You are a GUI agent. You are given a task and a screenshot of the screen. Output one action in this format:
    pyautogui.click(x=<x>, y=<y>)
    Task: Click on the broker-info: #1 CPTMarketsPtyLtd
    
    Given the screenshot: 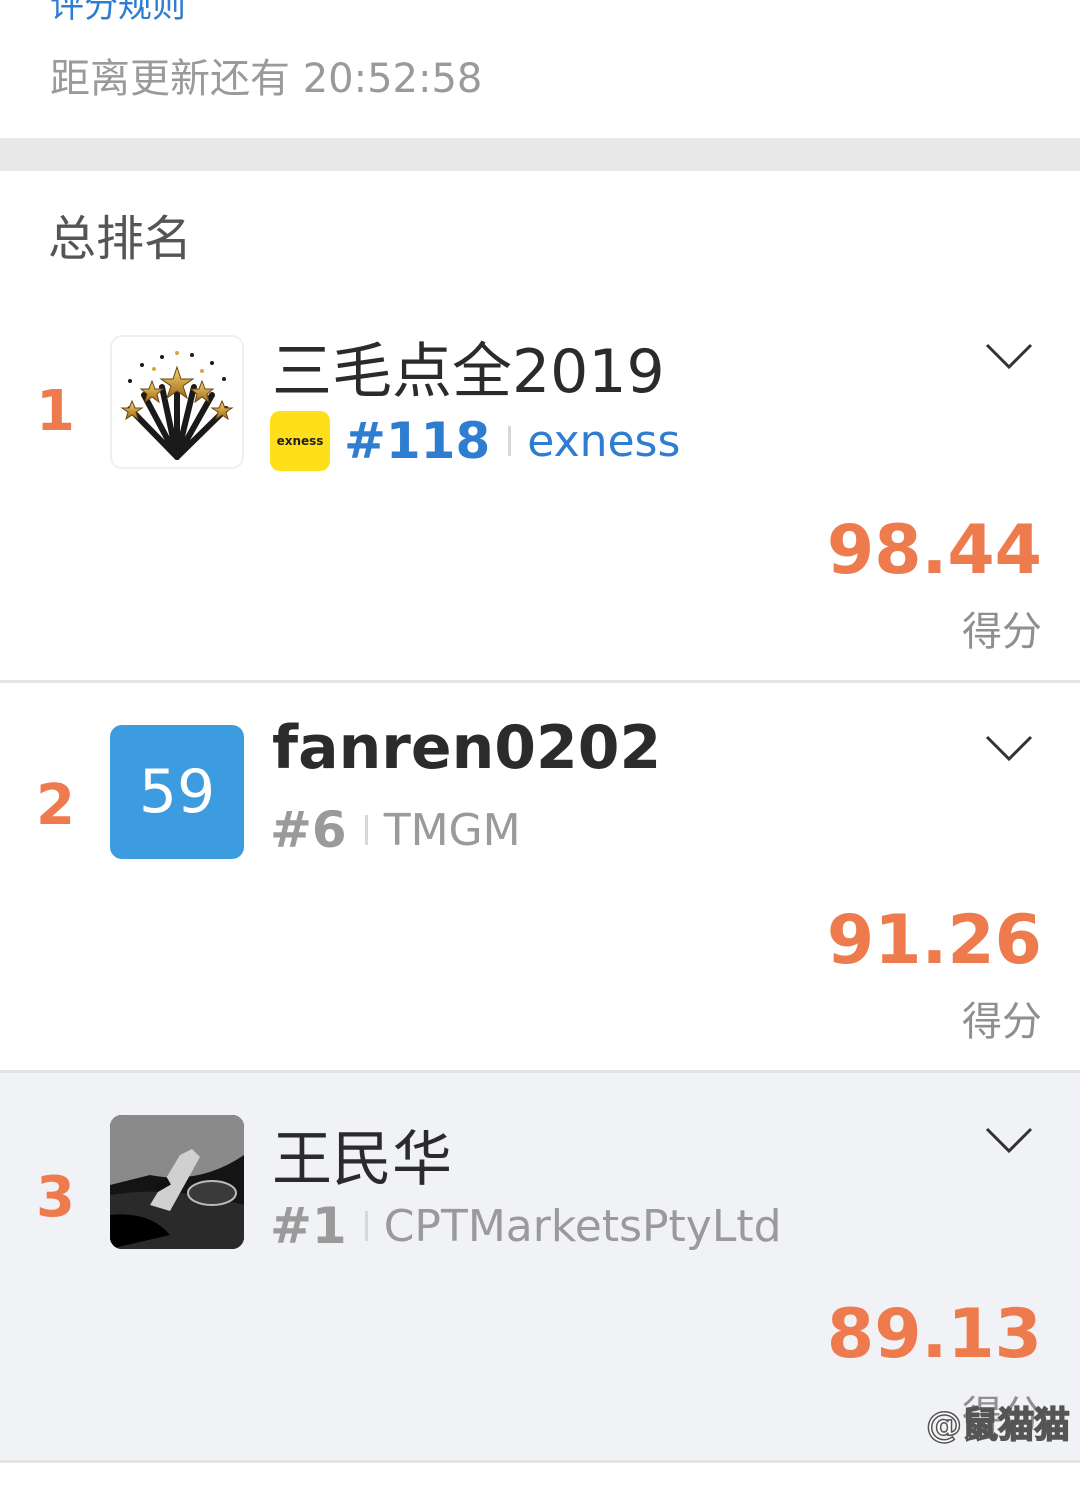 What is the action you would take?
    pyautogui.click(x=526, y=1226)
    